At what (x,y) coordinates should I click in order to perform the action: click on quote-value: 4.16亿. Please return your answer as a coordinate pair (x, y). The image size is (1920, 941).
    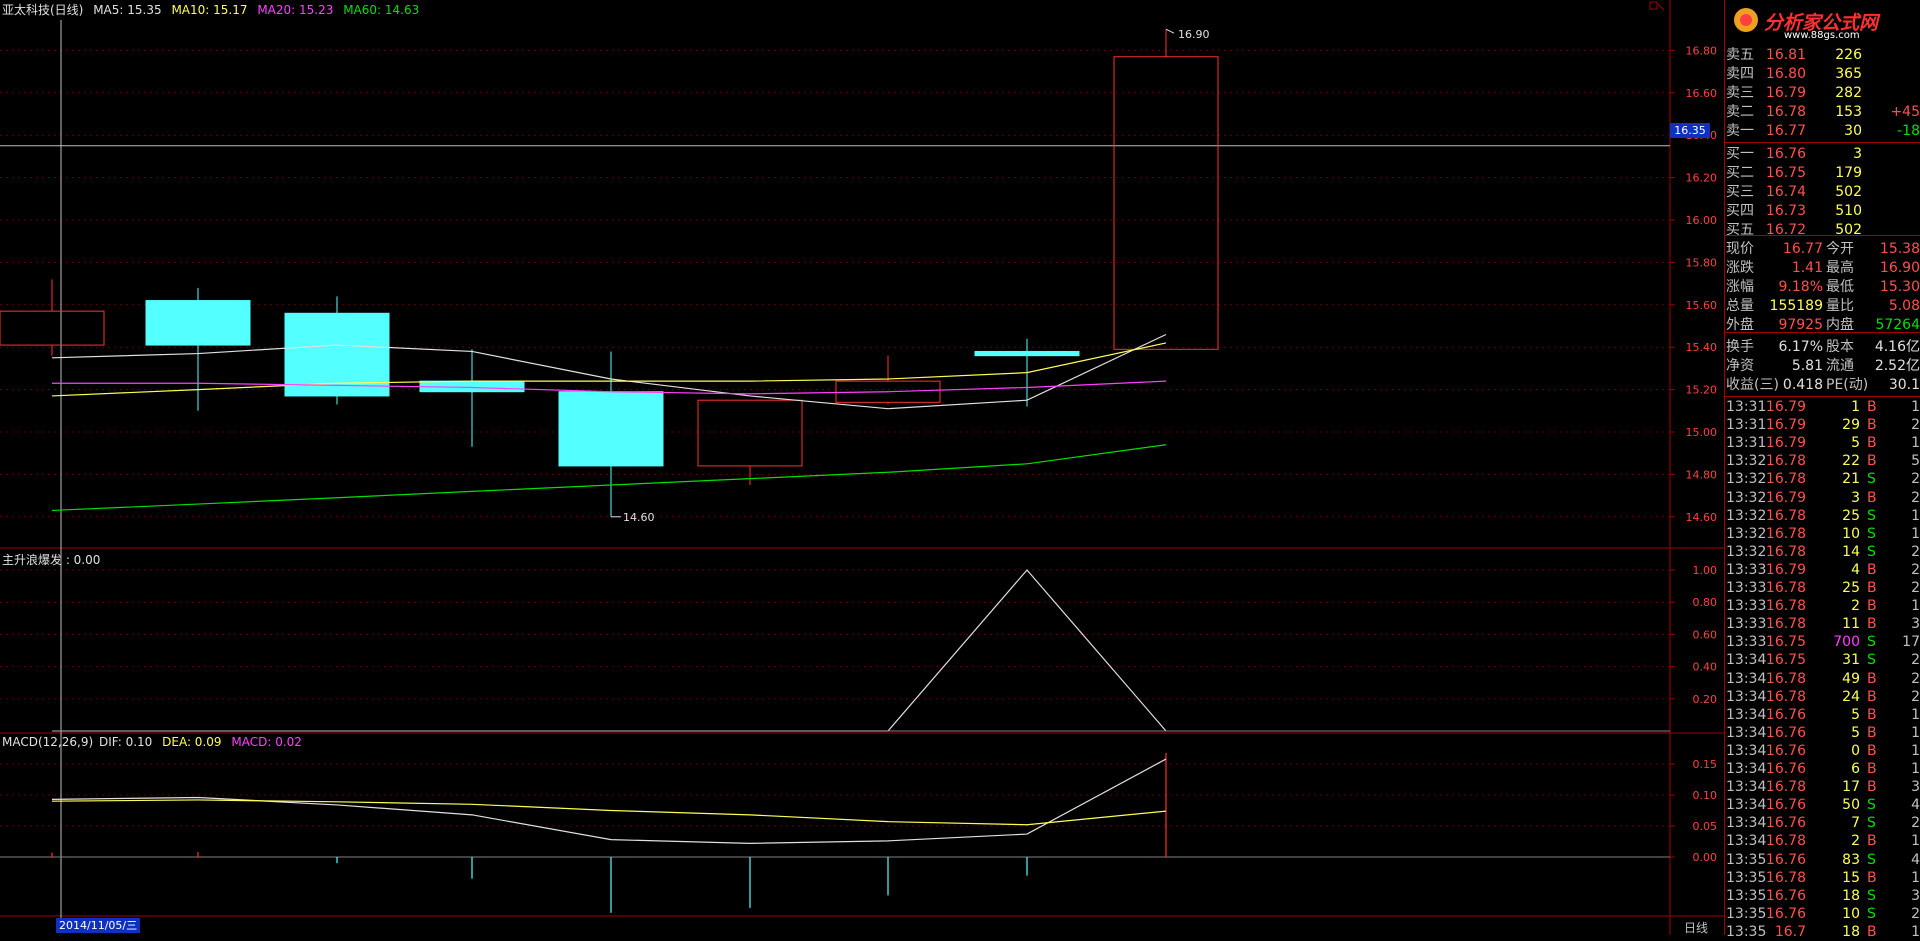
    Looking at the image, I should click on (1897, 347).